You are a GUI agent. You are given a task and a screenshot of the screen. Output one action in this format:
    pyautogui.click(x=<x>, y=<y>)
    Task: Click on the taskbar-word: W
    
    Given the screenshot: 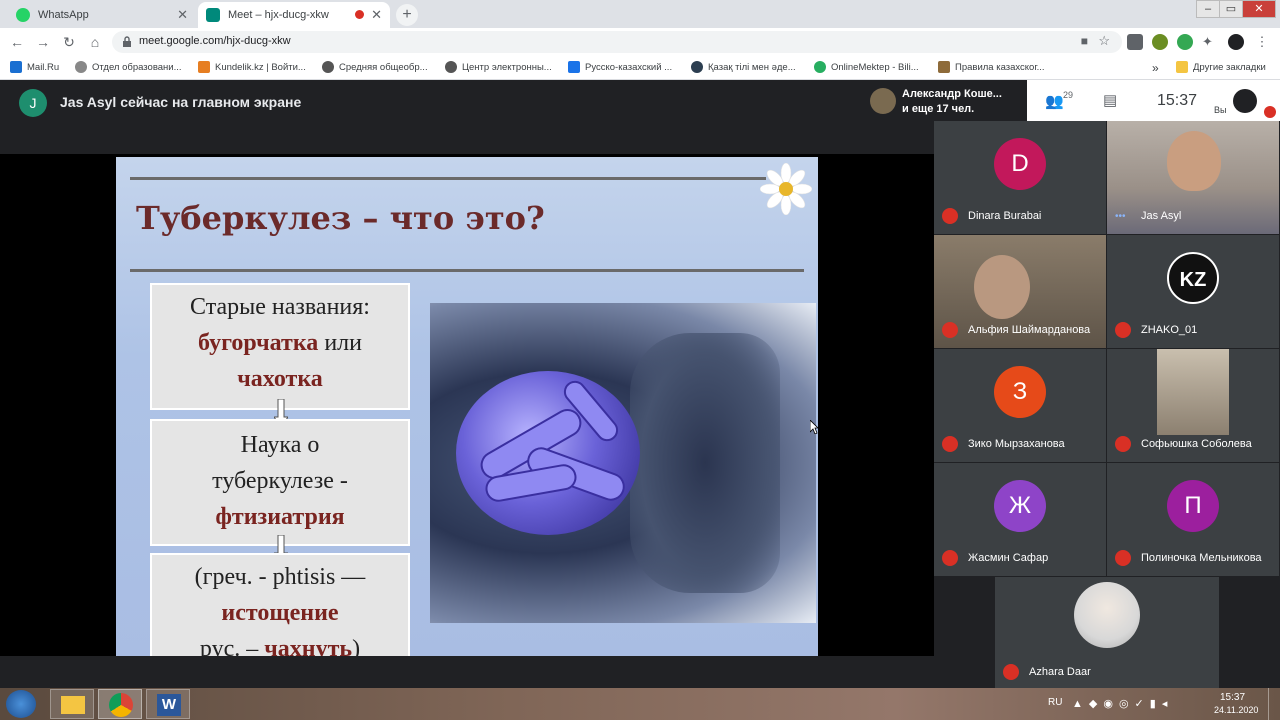 What is the action you would take?
    pyautogui.click(x=168, y=704)
    